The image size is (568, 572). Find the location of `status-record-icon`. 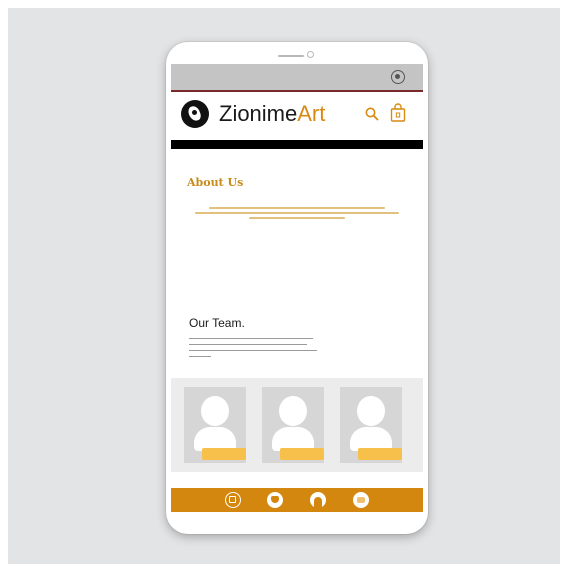

status-record-icon is located at coordinates (398, 77).